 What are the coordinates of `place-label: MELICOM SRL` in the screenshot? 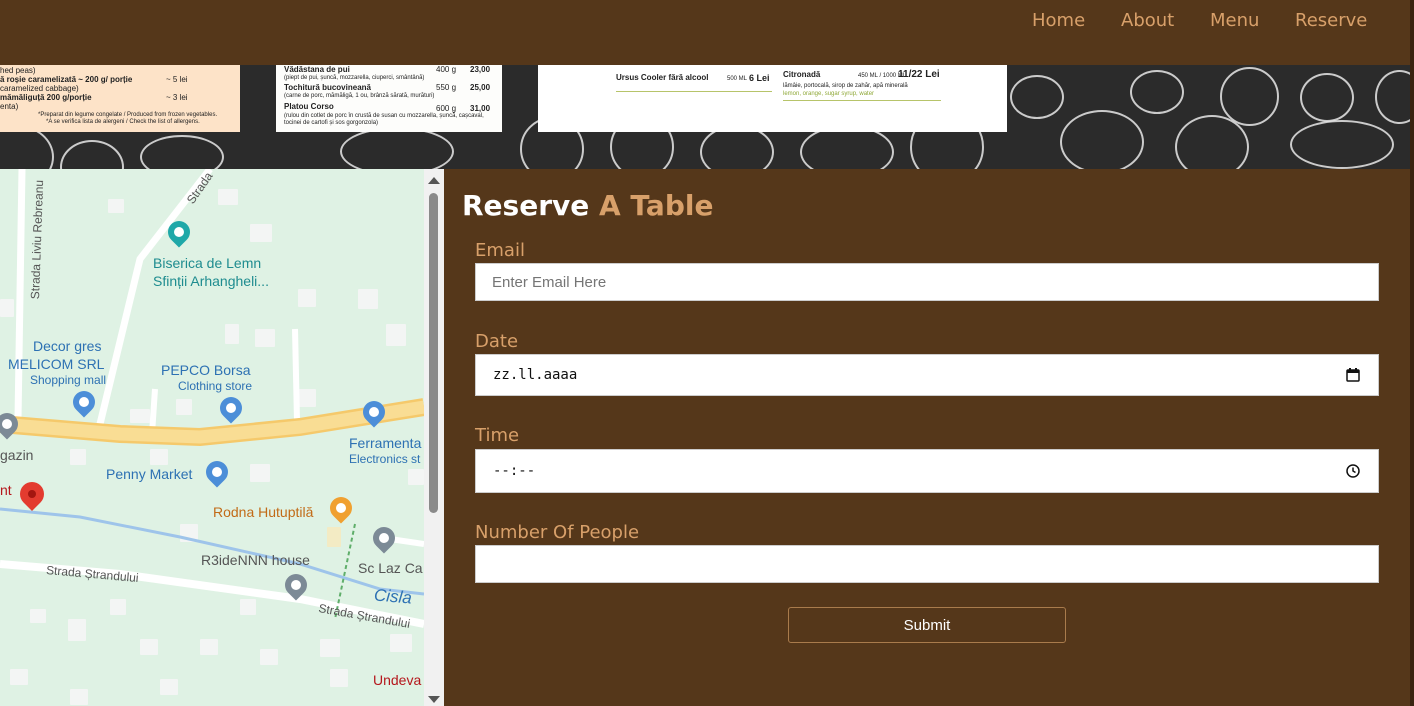 It's located at (56, 364).